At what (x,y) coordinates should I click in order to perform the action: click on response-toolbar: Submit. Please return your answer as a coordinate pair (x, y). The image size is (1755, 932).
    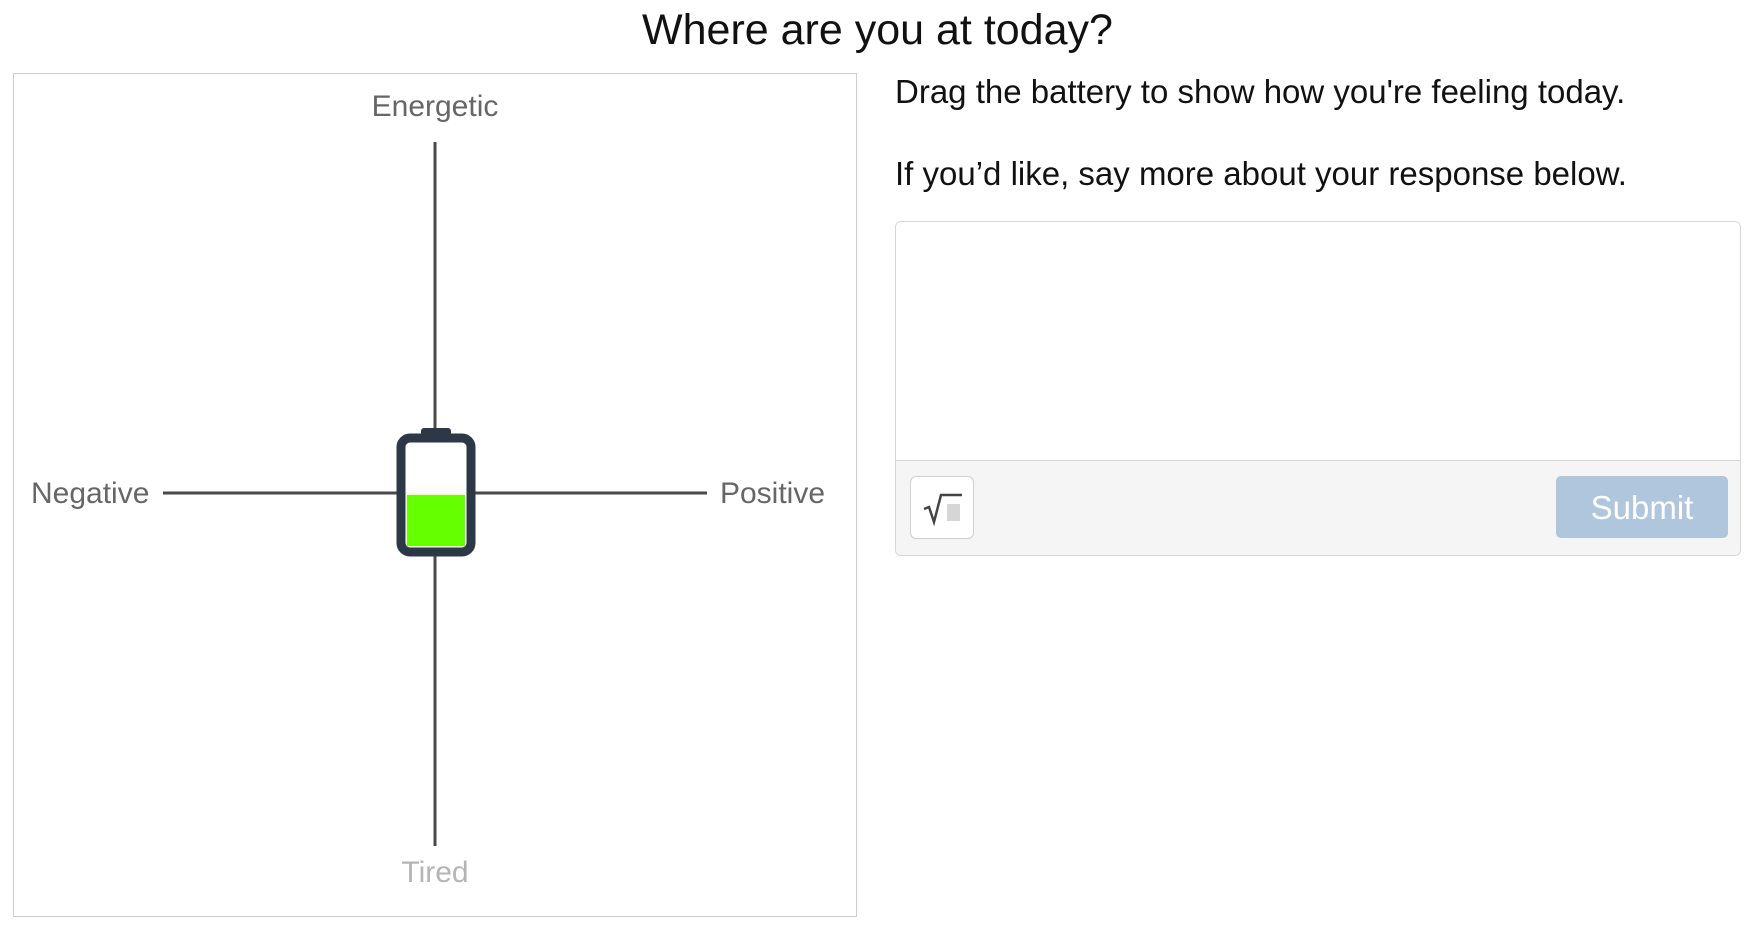
    Looking at the image, I should click on (1318, 507).